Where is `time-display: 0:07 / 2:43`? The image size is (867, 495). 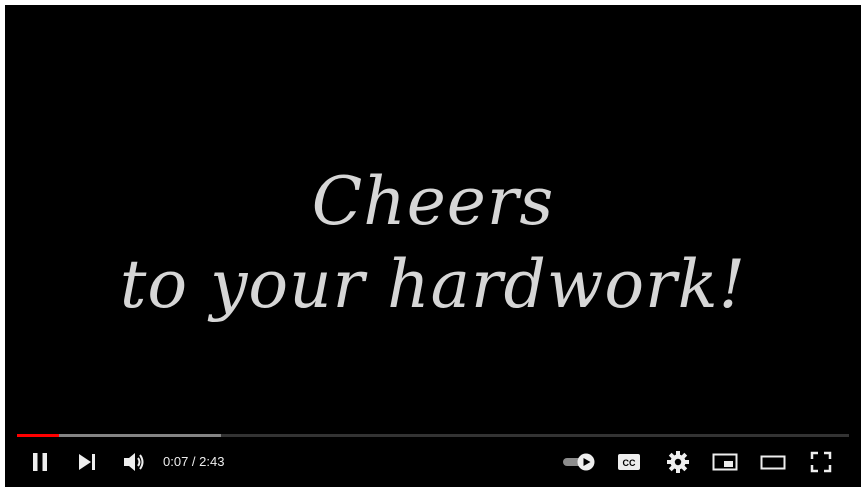 time-display: 0:07 / 2:43 is located at coordinates (193, 462).